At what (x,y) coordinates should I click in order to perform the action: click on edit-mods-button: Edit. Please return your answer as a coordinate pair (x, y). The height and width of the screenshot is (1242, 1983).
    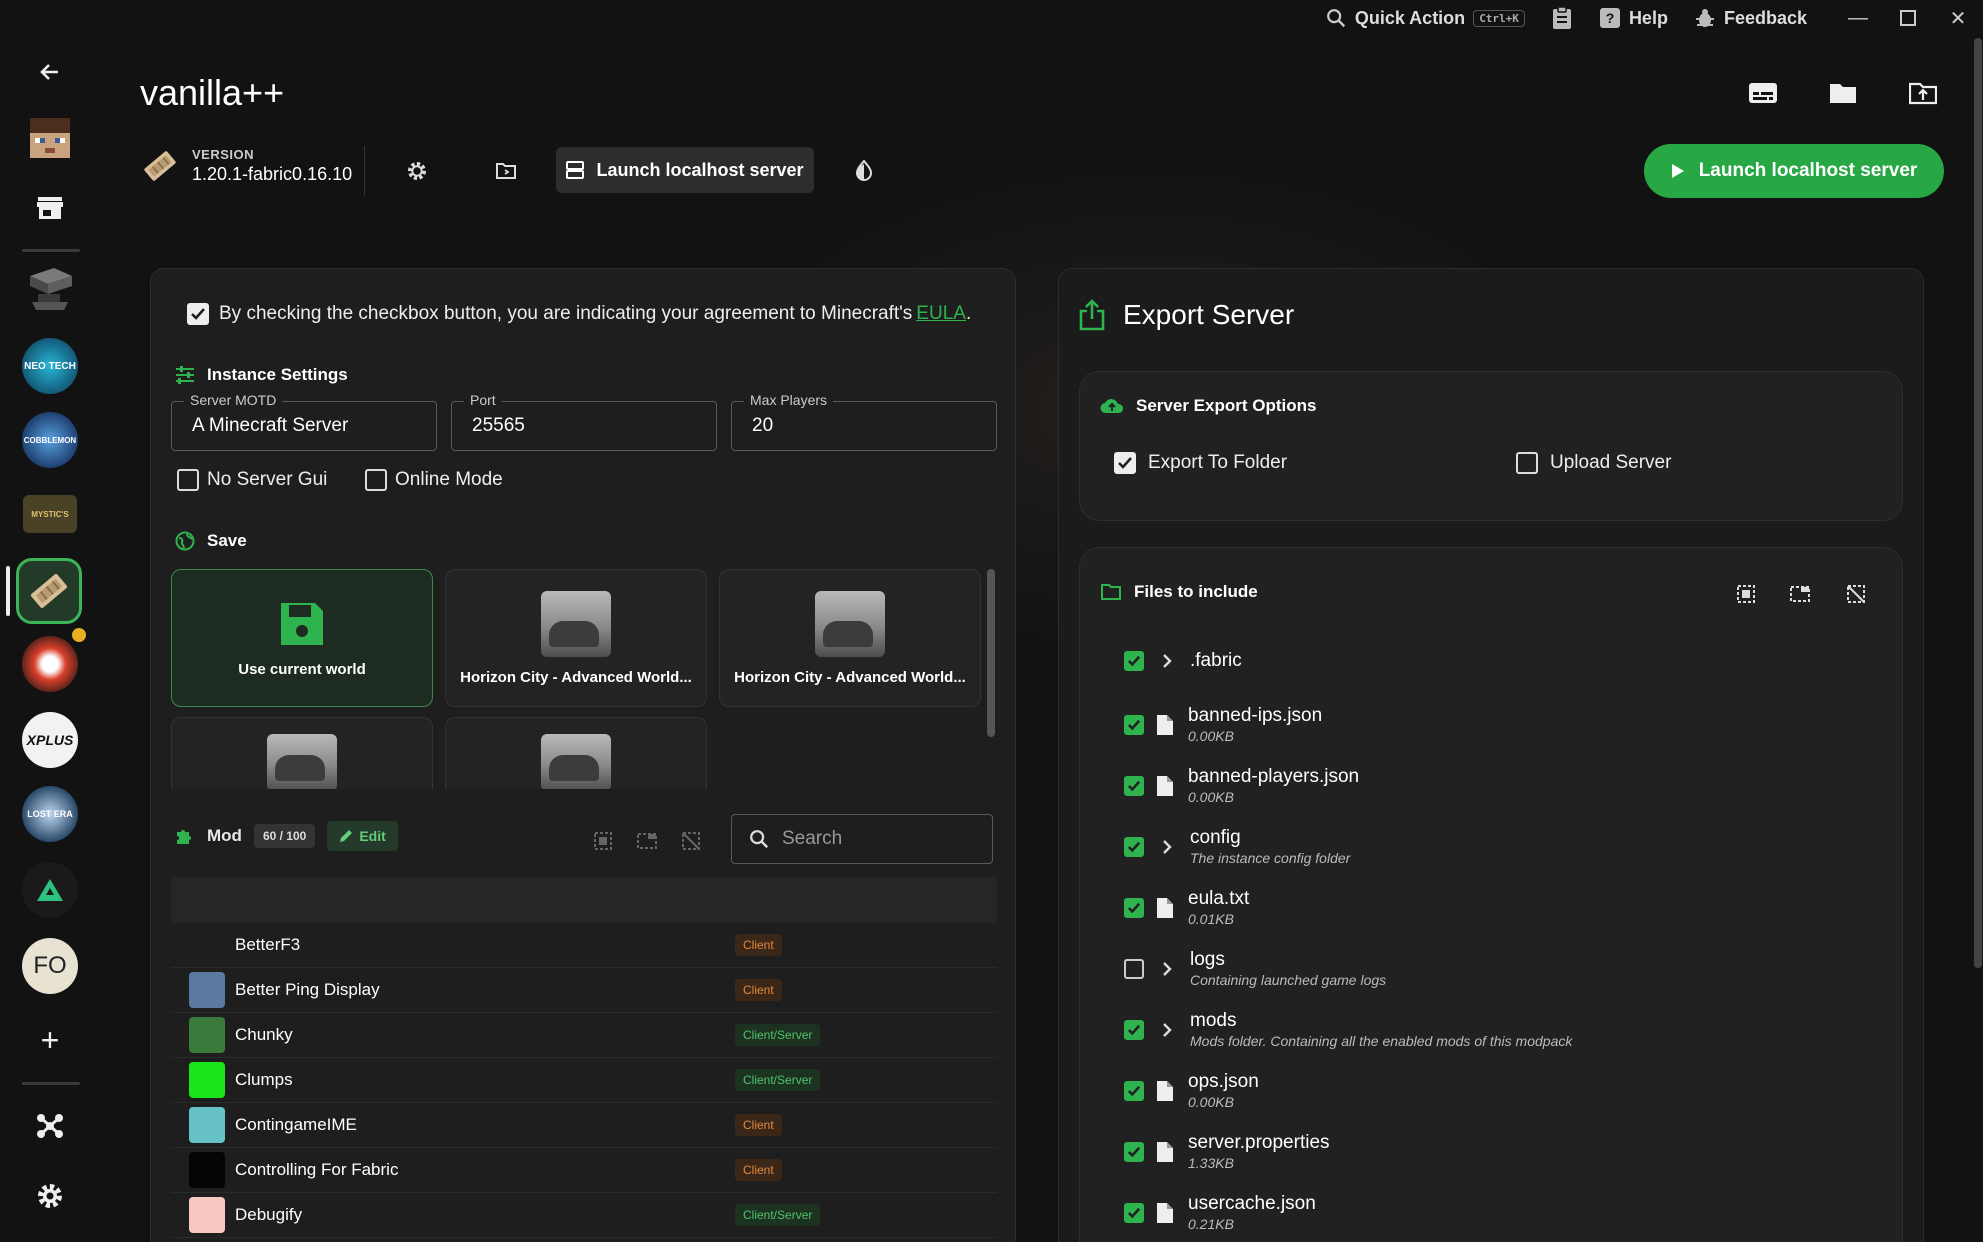
    Looking at the image, I should click on (362, 836).